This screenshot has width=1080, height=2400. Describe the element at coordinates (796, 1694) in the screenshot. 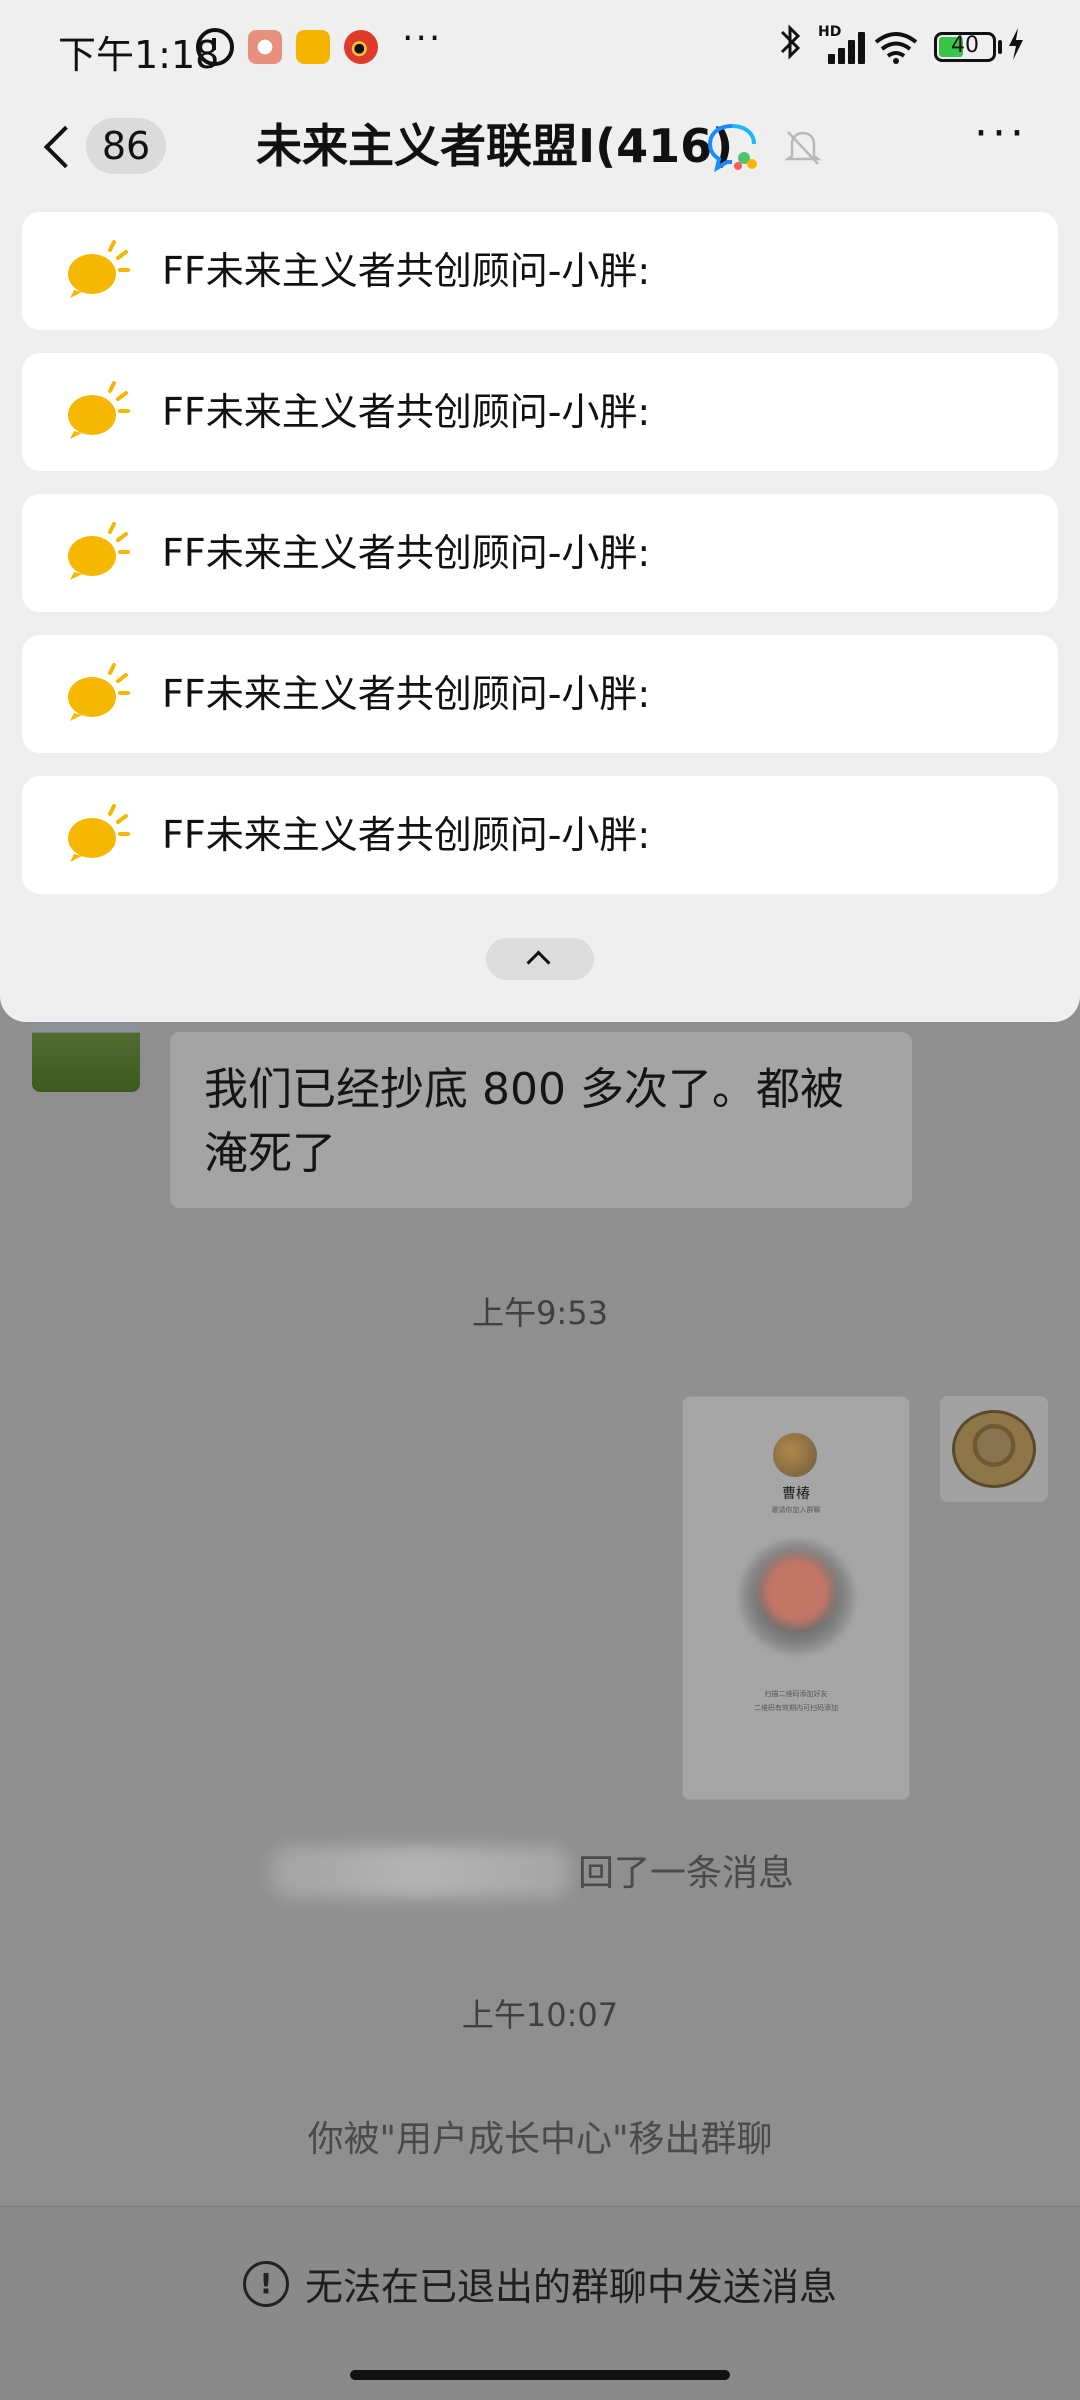

I see `card-footer: 扫描二维码添加好友` at that location.